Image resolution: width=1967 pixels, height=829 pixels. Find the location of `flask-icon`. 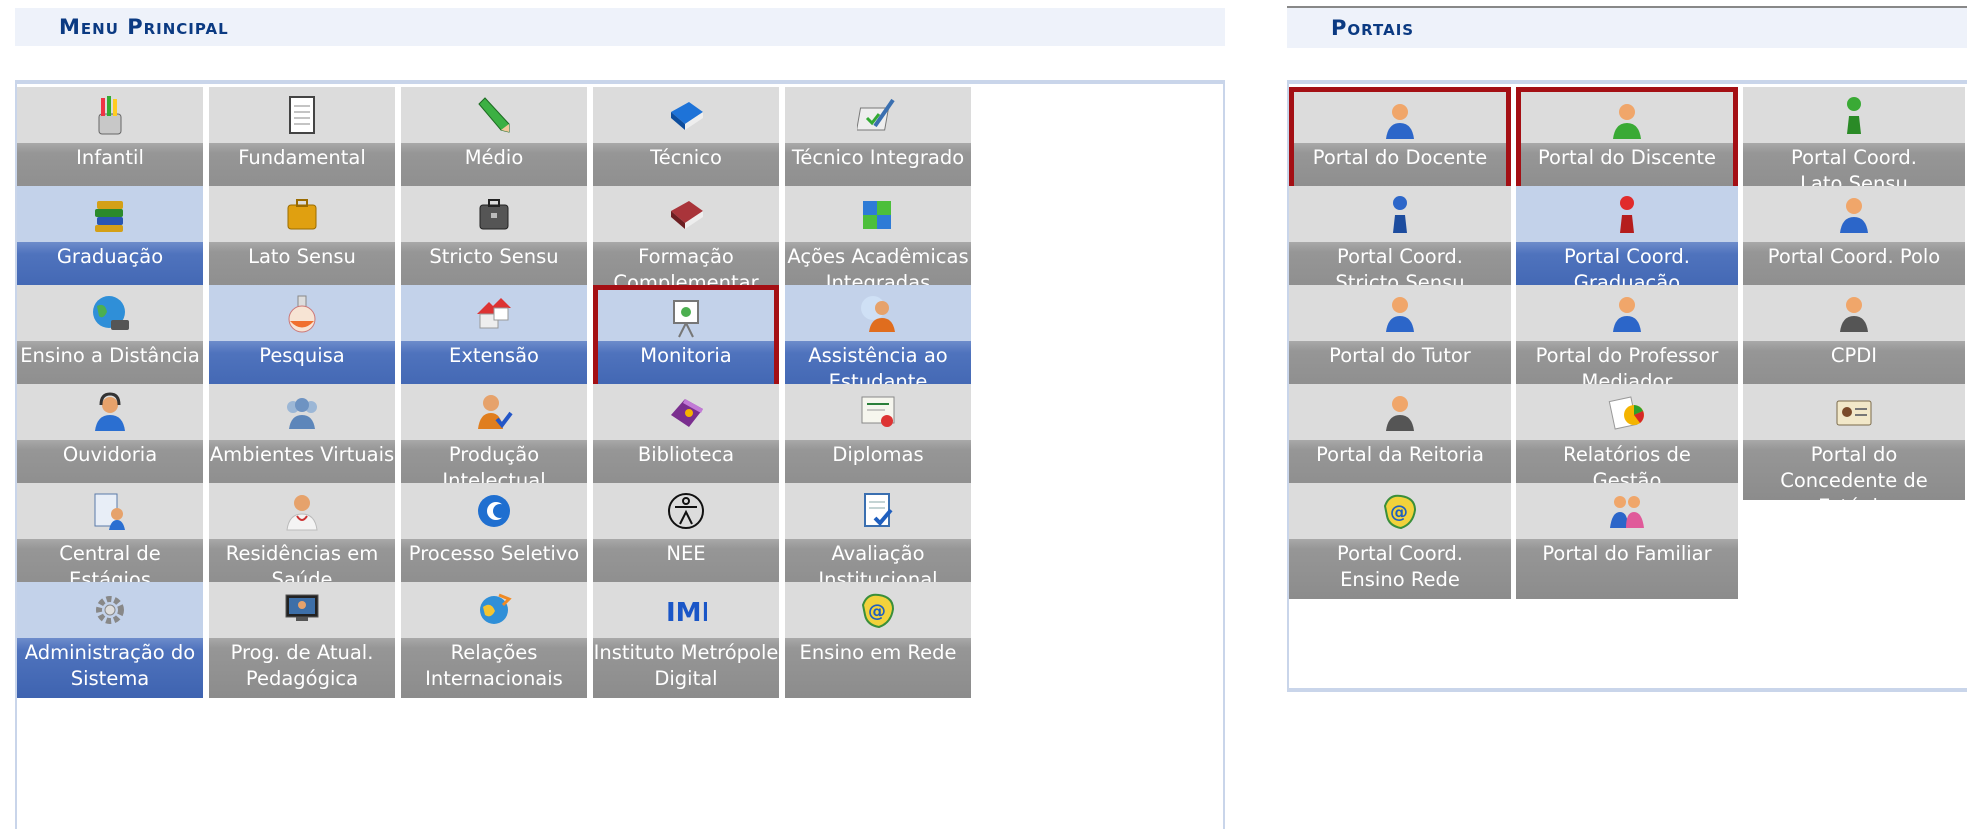

flask-icon is located at coordinates (302, 313).